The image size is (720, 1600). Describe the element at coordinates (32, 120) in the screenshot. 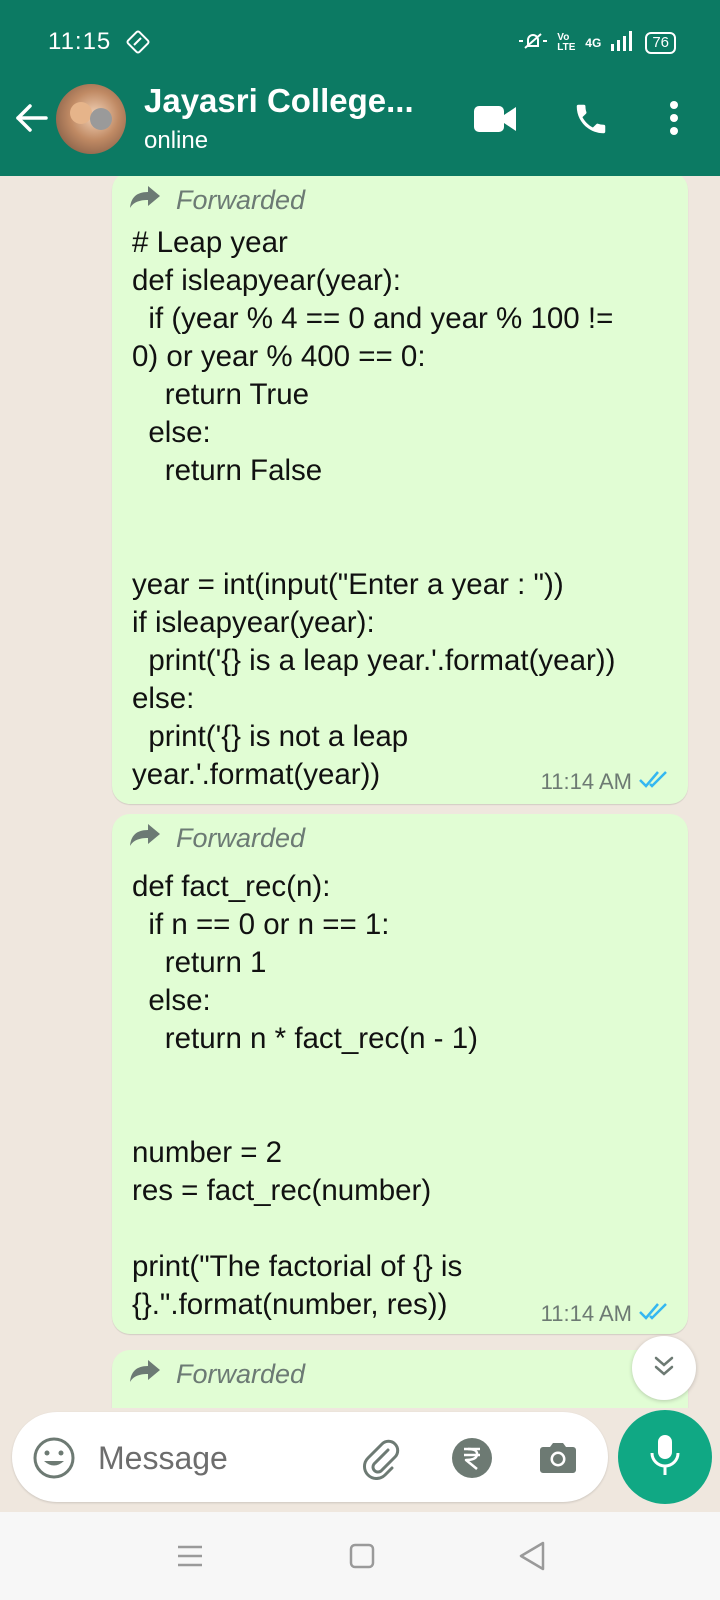

I see `arrow-left-icon` at that location.